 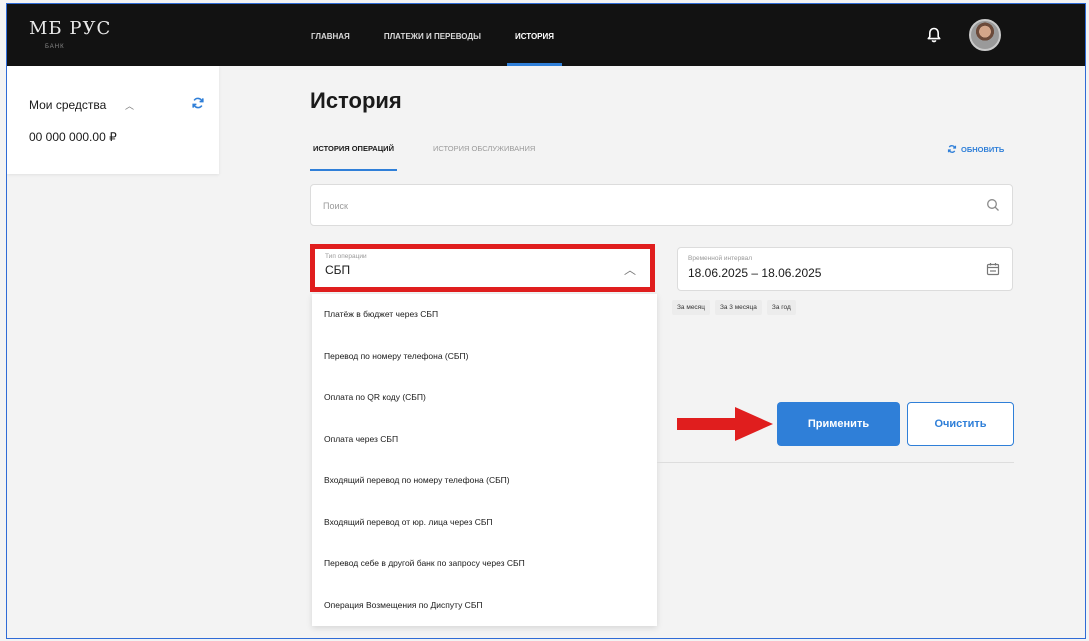 I want to click on dropdown-option: Входящий перевод от юр. лица через СБП, so click(x=484, y=523).